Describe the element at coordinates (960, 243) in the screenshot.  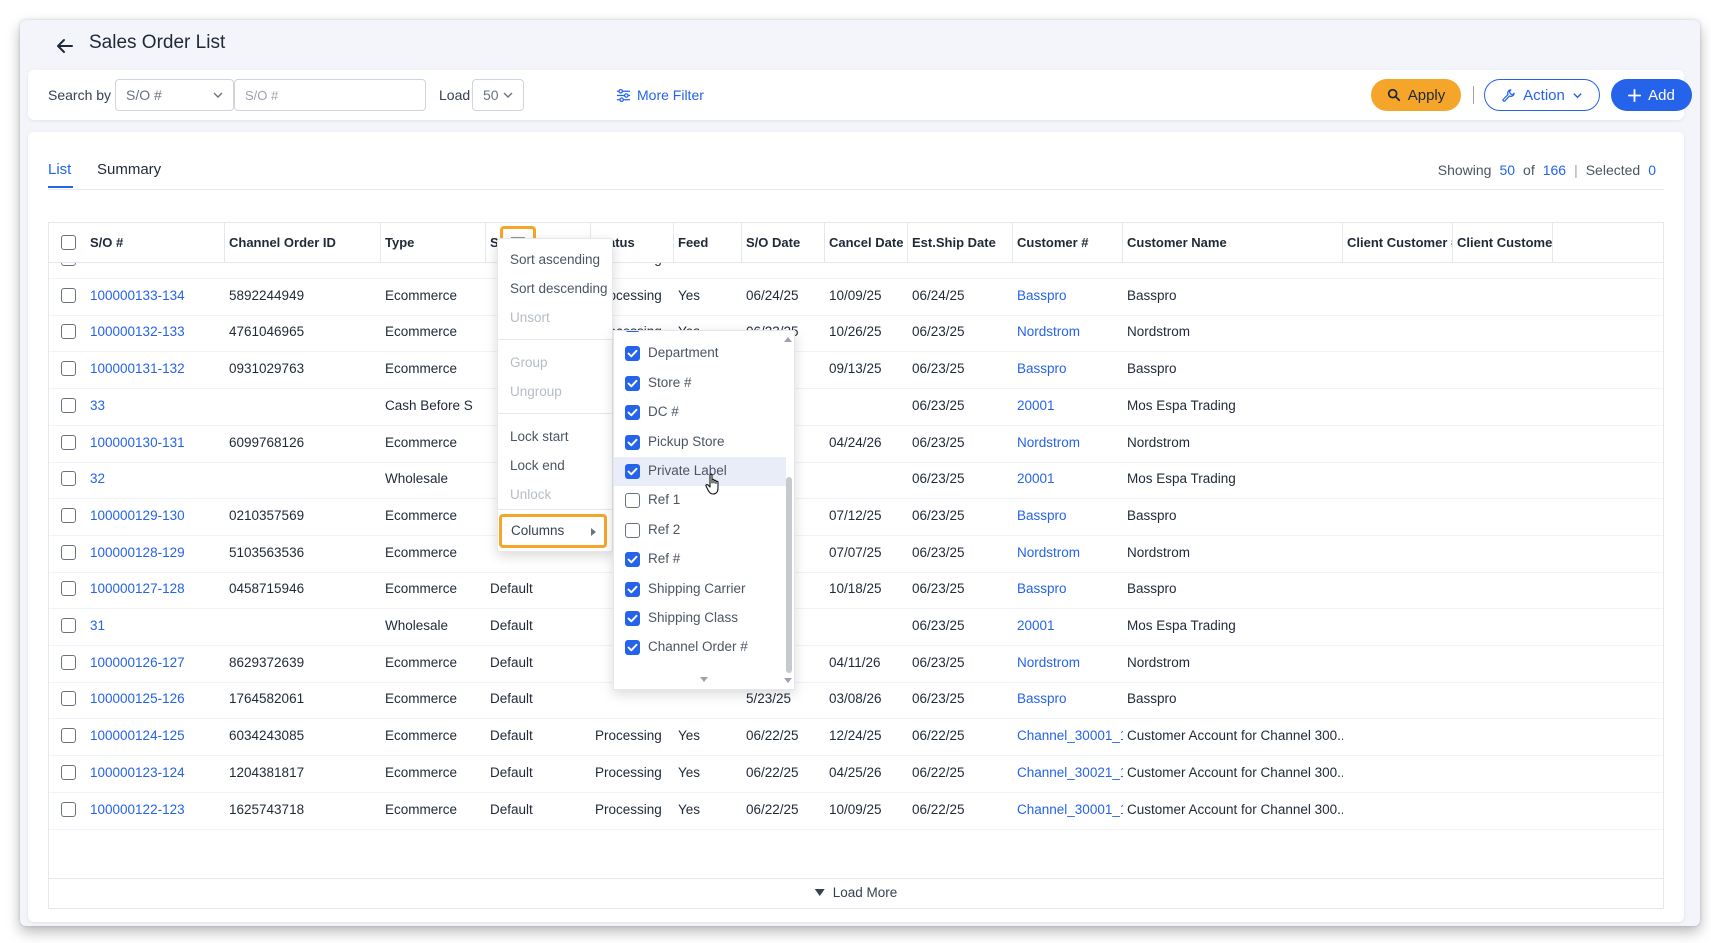
I see `column-header: Est.Ship Date` at that location.